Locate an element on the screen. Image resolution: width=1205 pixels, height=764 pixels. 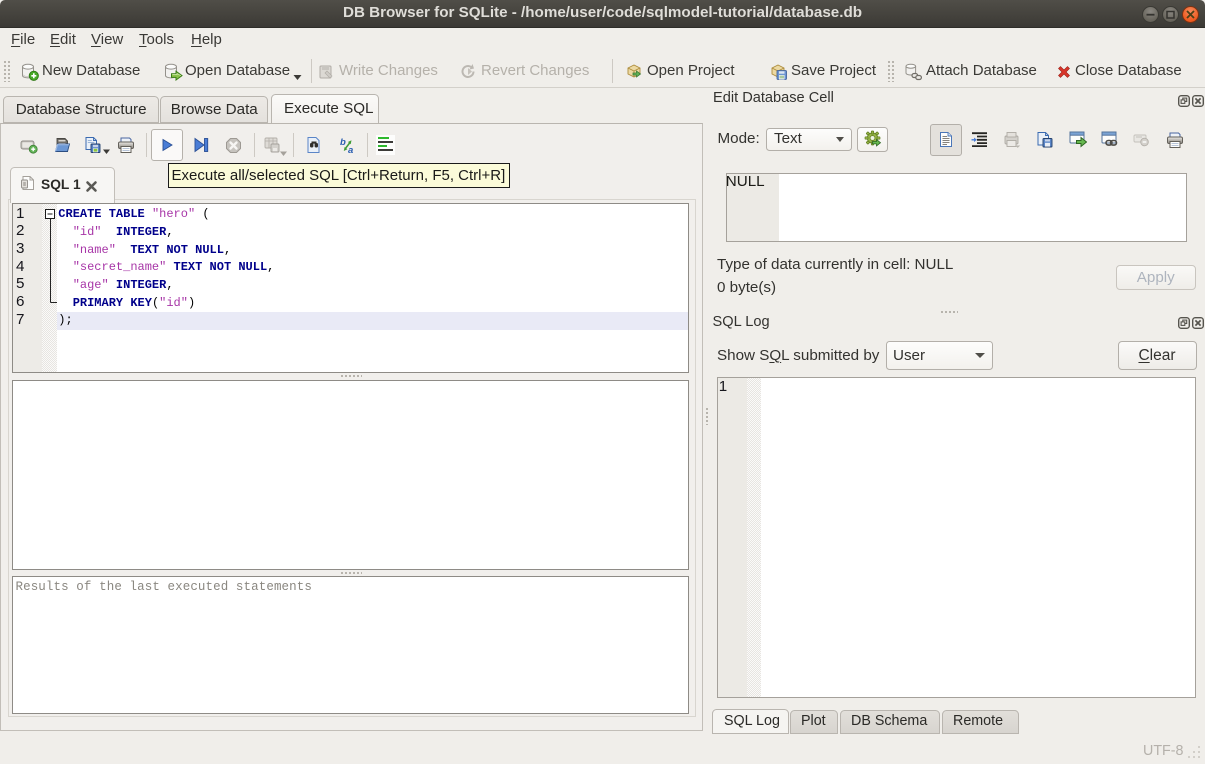
svg-text: b is located at coordinates (343, 142).